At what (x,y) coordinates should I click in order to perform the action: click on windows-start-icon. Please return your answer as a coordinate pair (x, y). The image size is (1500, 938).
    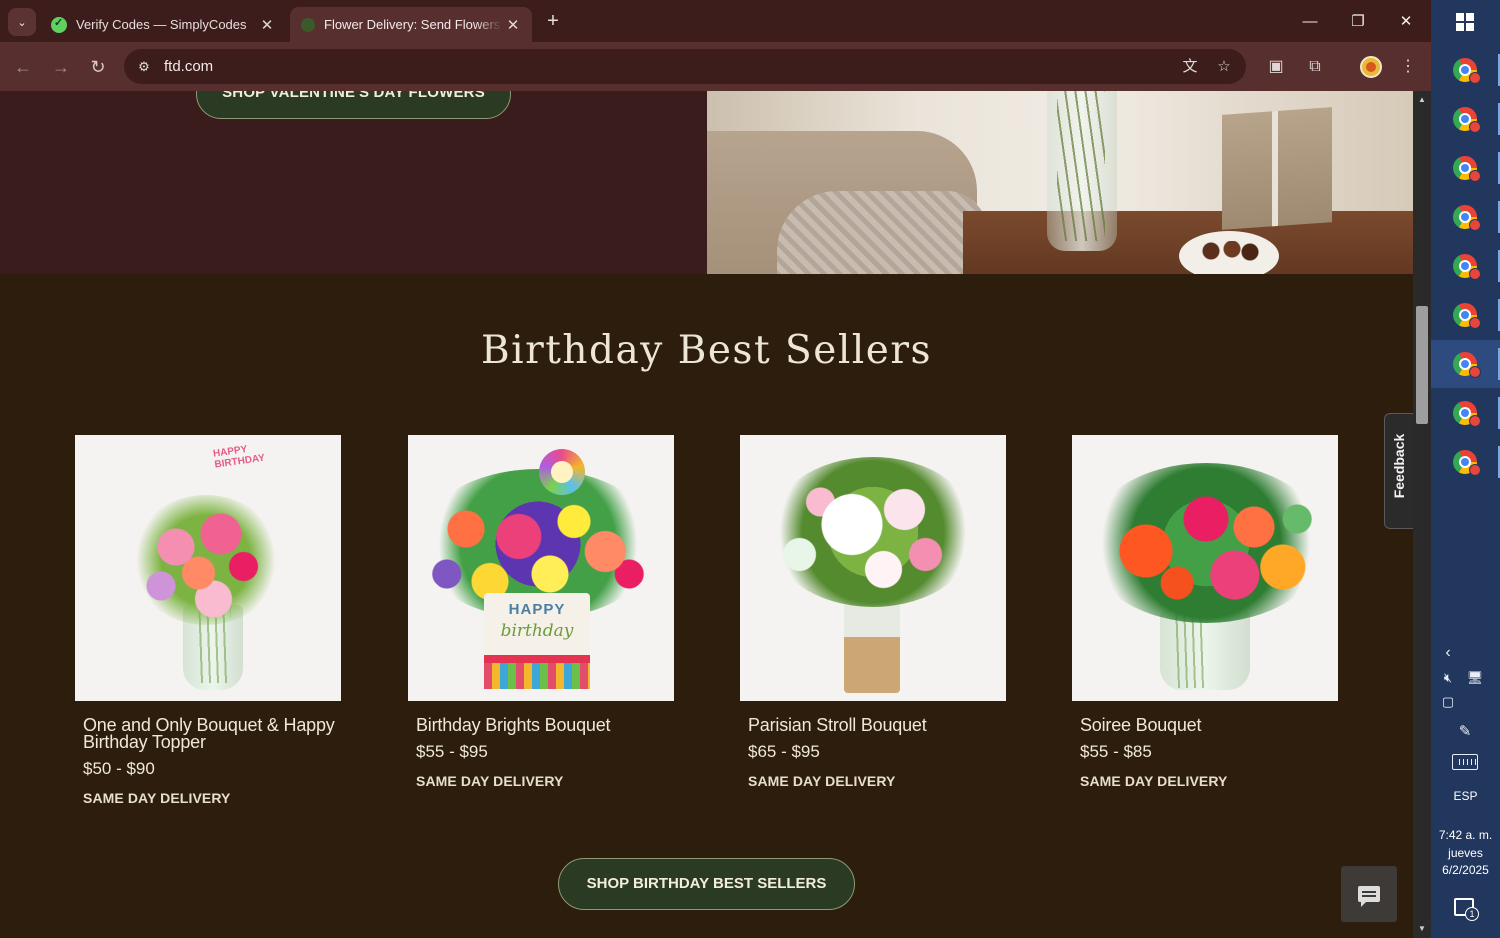
    Looking at the image, I should click on (1465, 22).